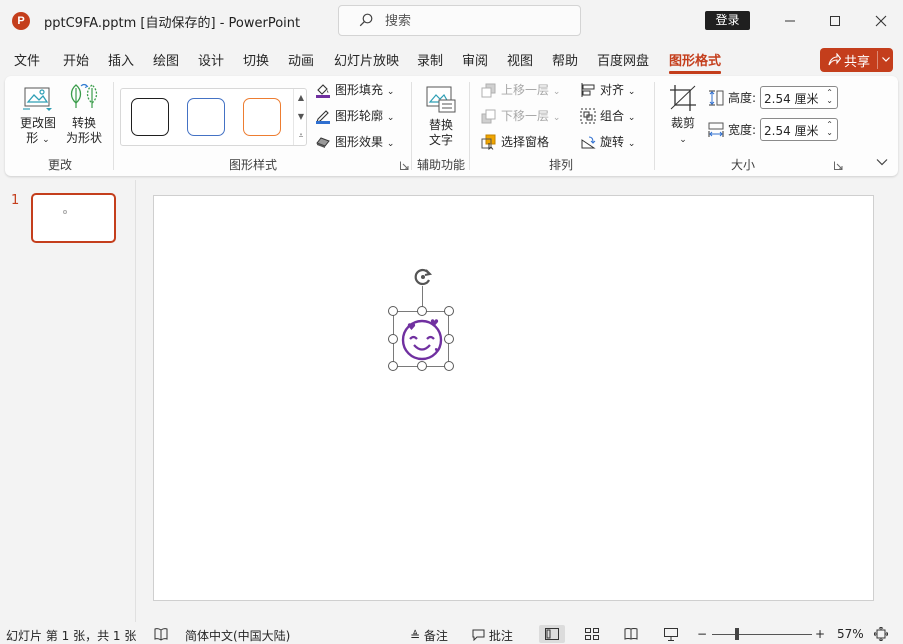  Describe the element at coordinates (882, 162) in the screenshot. I see `collapse-ribbon-icon` at that location.